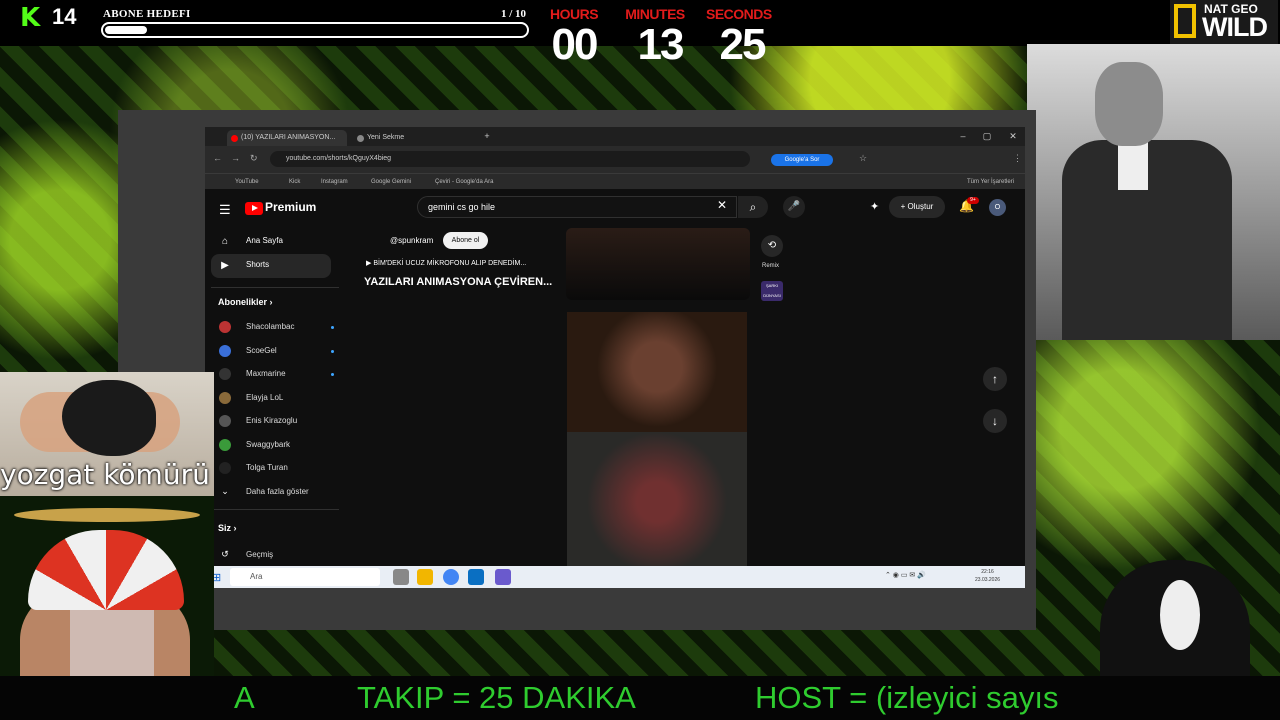 Image resolution: width=1280 pixels, height=720 pixels. I want to click on you-header-label: Siz, so click(225, 528).